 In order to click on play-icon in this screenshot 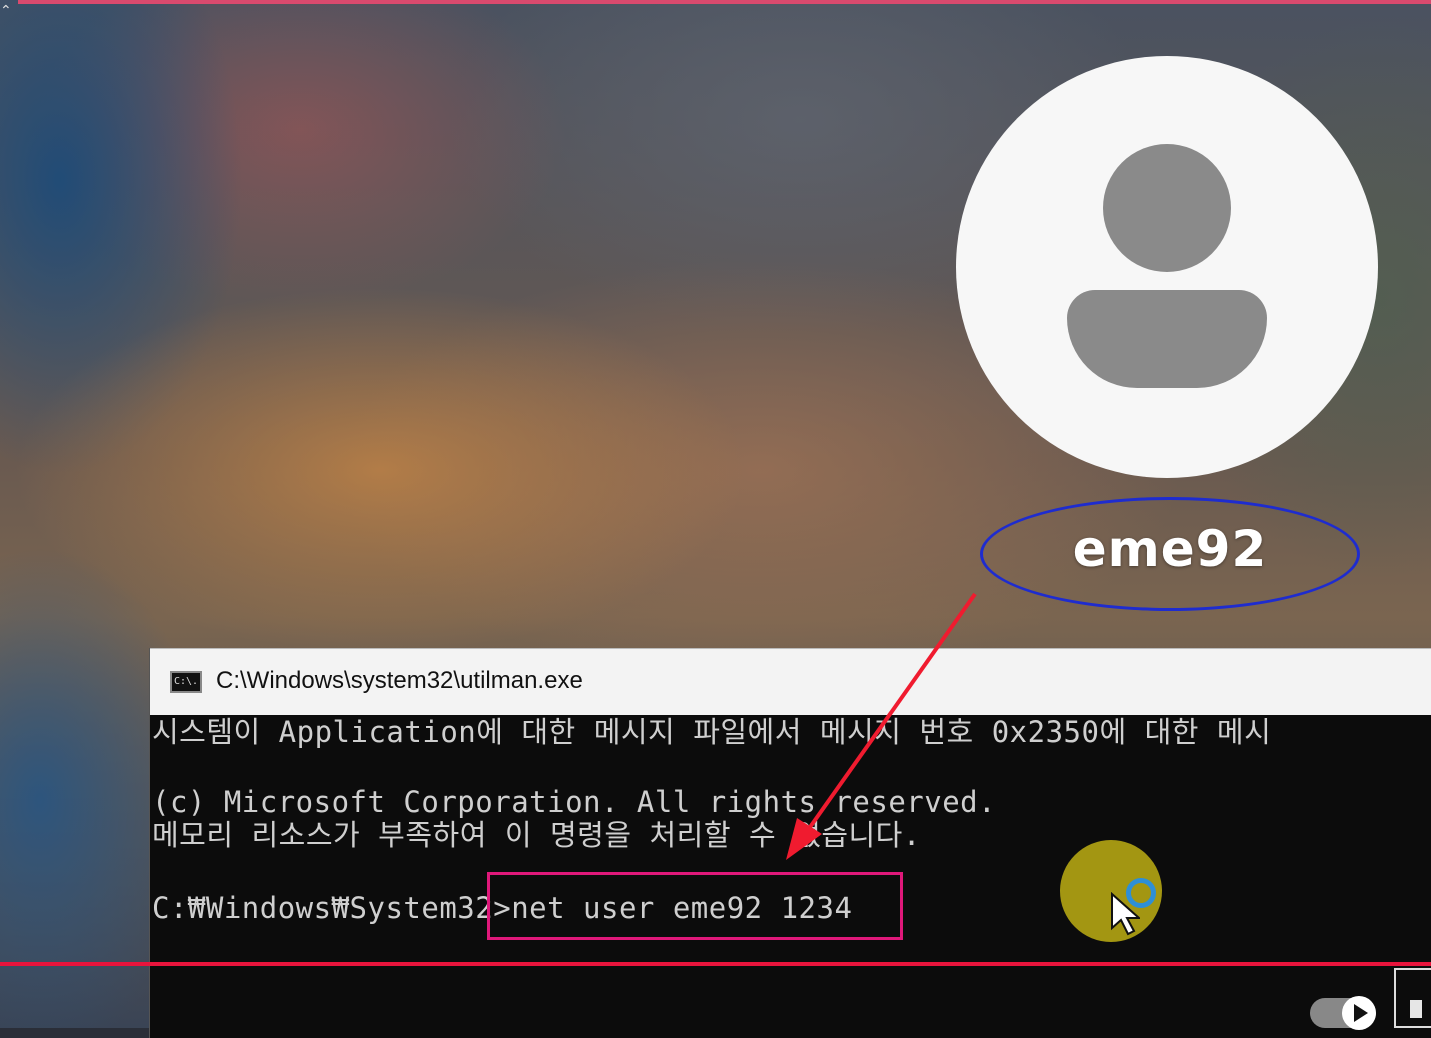, I will do `click(1361, 1013)`.